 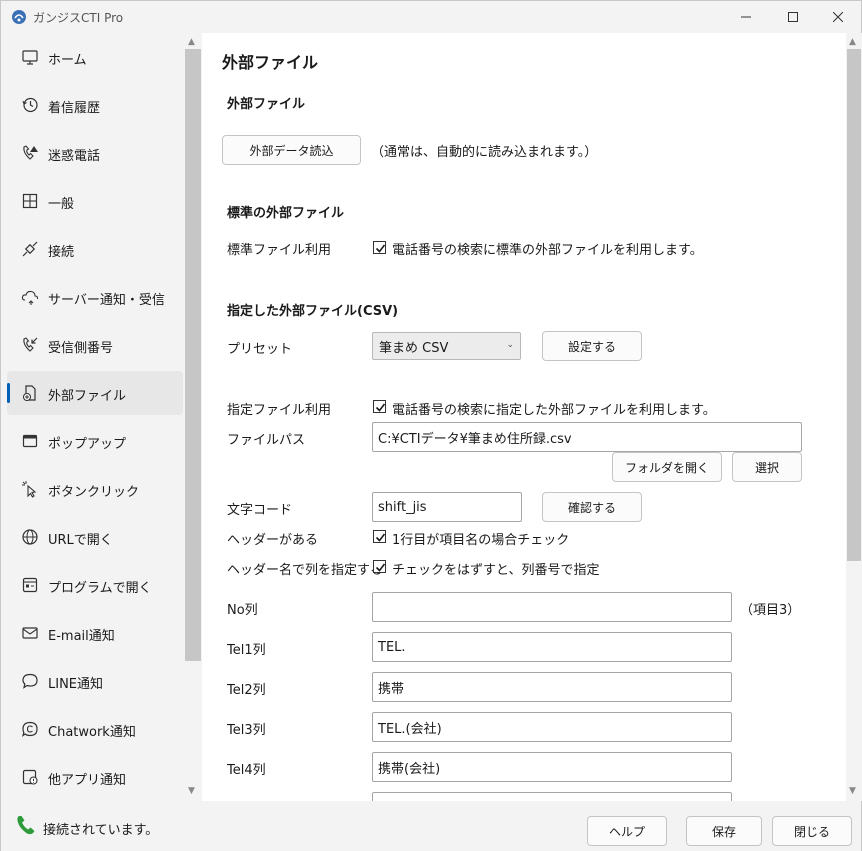 I want to click on column-label-tel3: Tel3列, so click(x=246, y=730).